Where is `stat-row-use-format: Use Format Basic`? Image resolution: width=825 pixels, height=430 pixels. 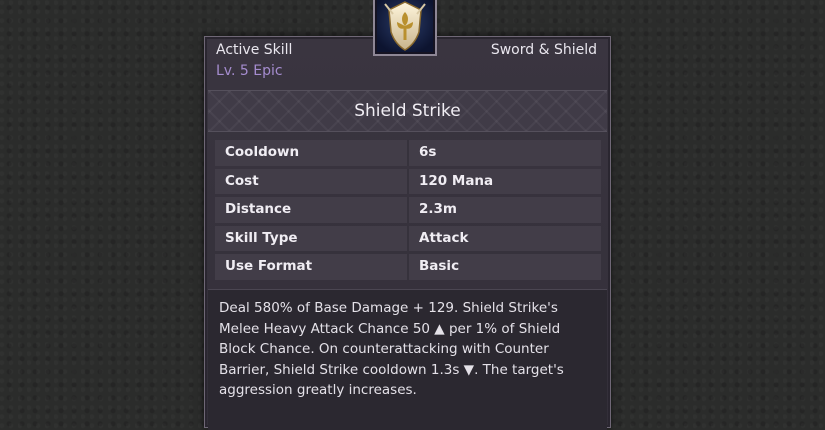
stat-row-use-format: Use Format Basic is located at coordinates (408, 267).